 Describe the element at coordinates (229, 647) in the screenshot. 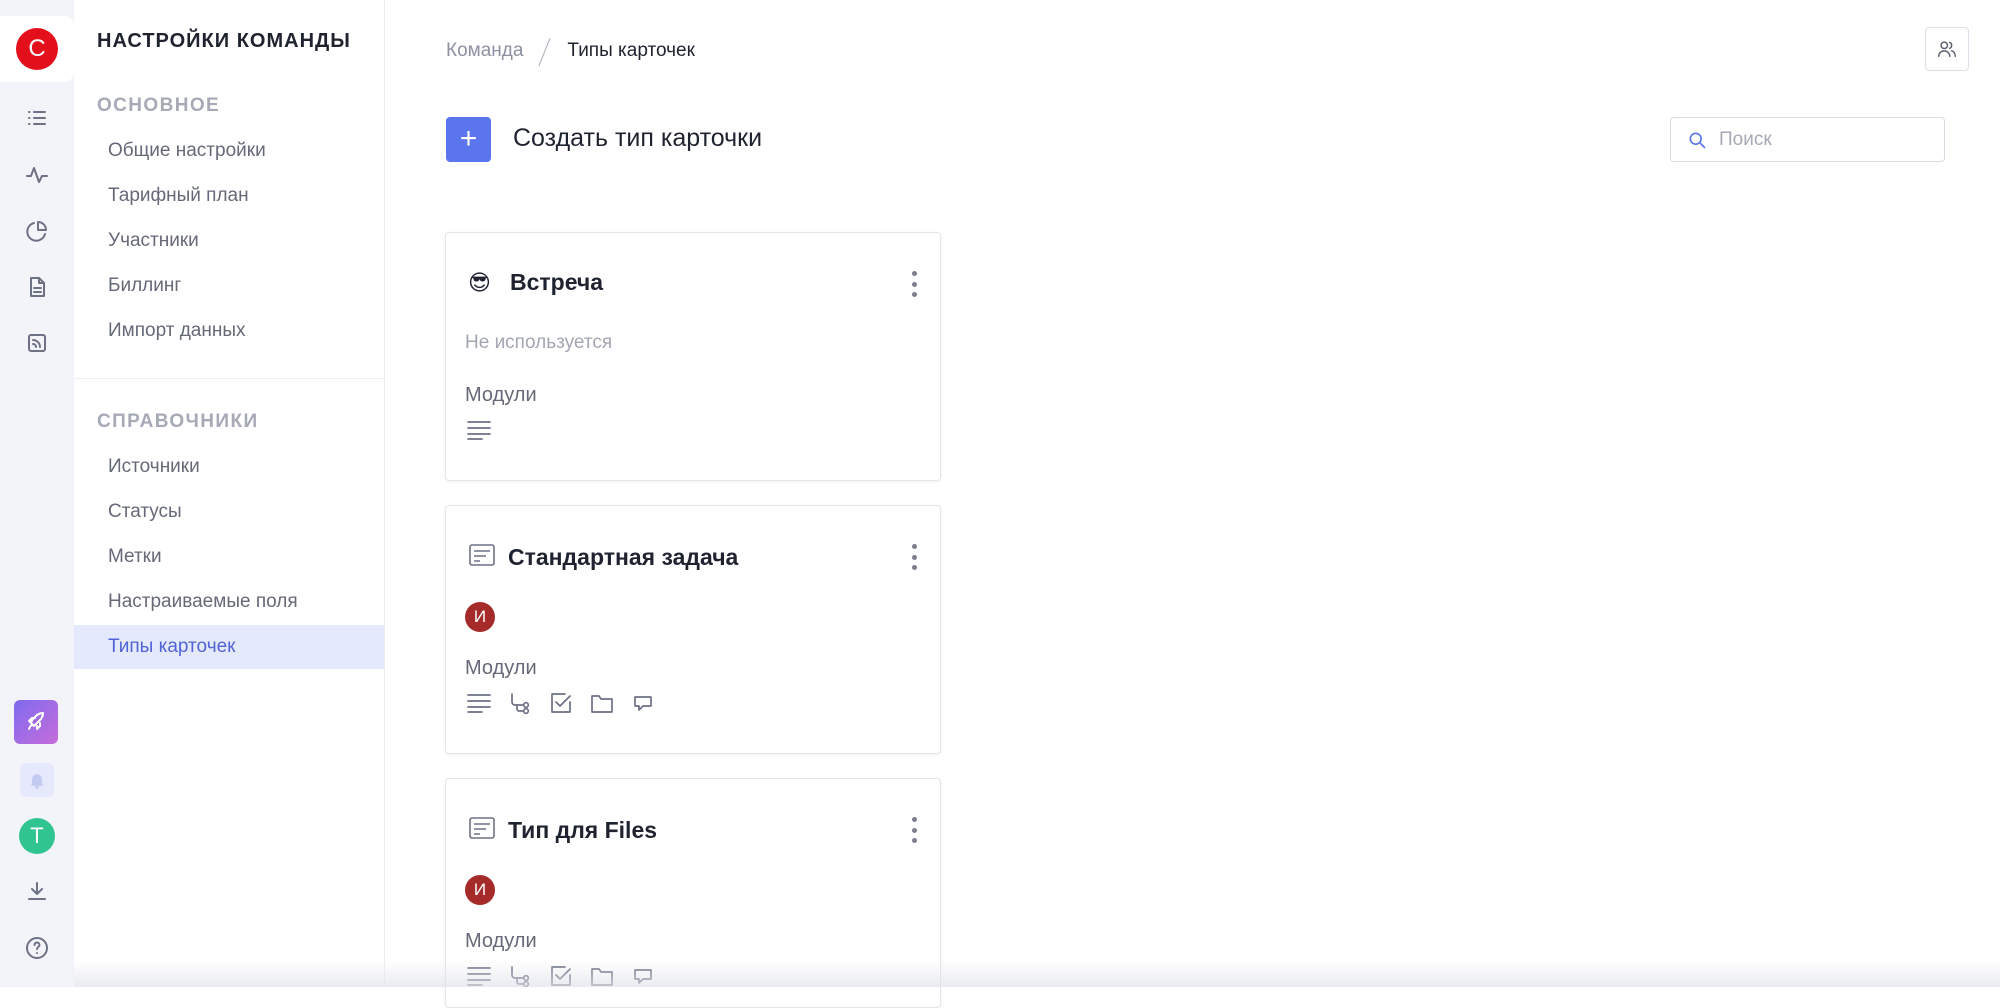

I see `sidebar-item-card-types: Типы карточек` at that location.